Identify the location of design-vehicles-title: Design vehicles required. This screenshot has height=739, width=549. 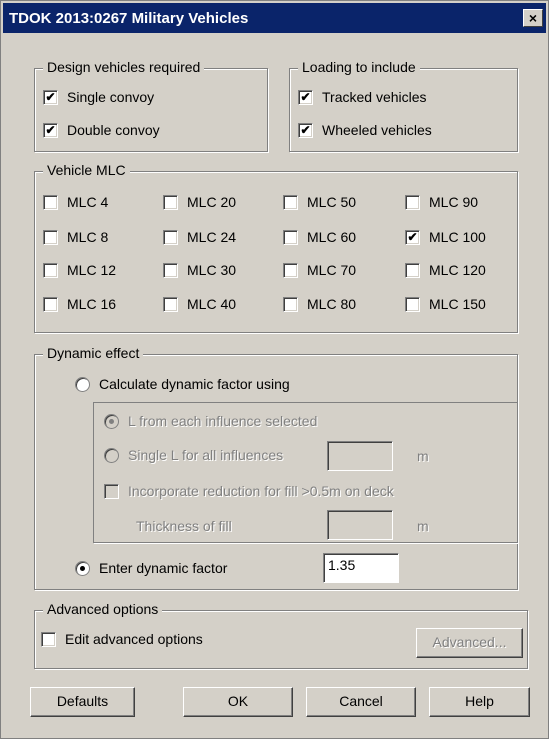
(124, 67).